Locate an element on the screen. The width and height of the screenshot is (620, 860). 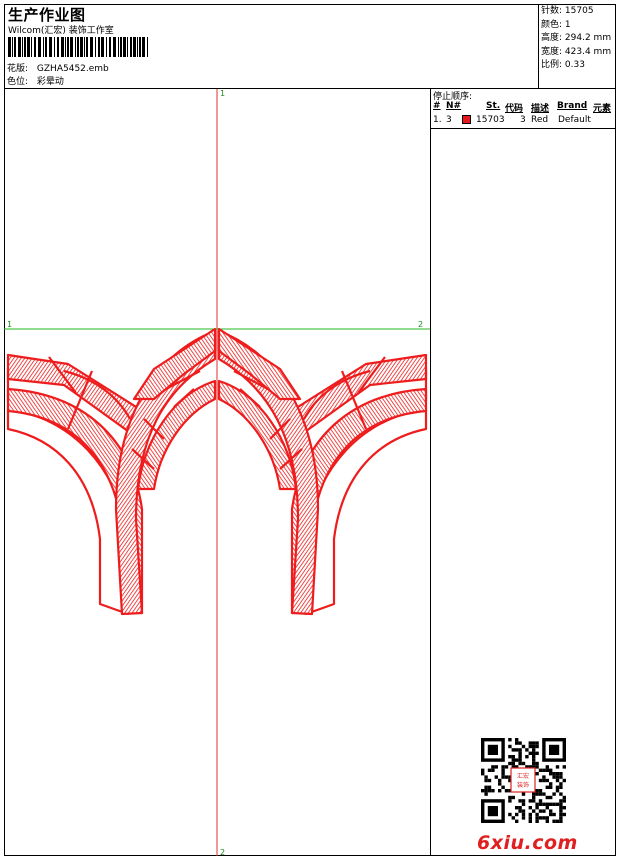
pattern-label: 花版: is located at coordinates (18, 69).